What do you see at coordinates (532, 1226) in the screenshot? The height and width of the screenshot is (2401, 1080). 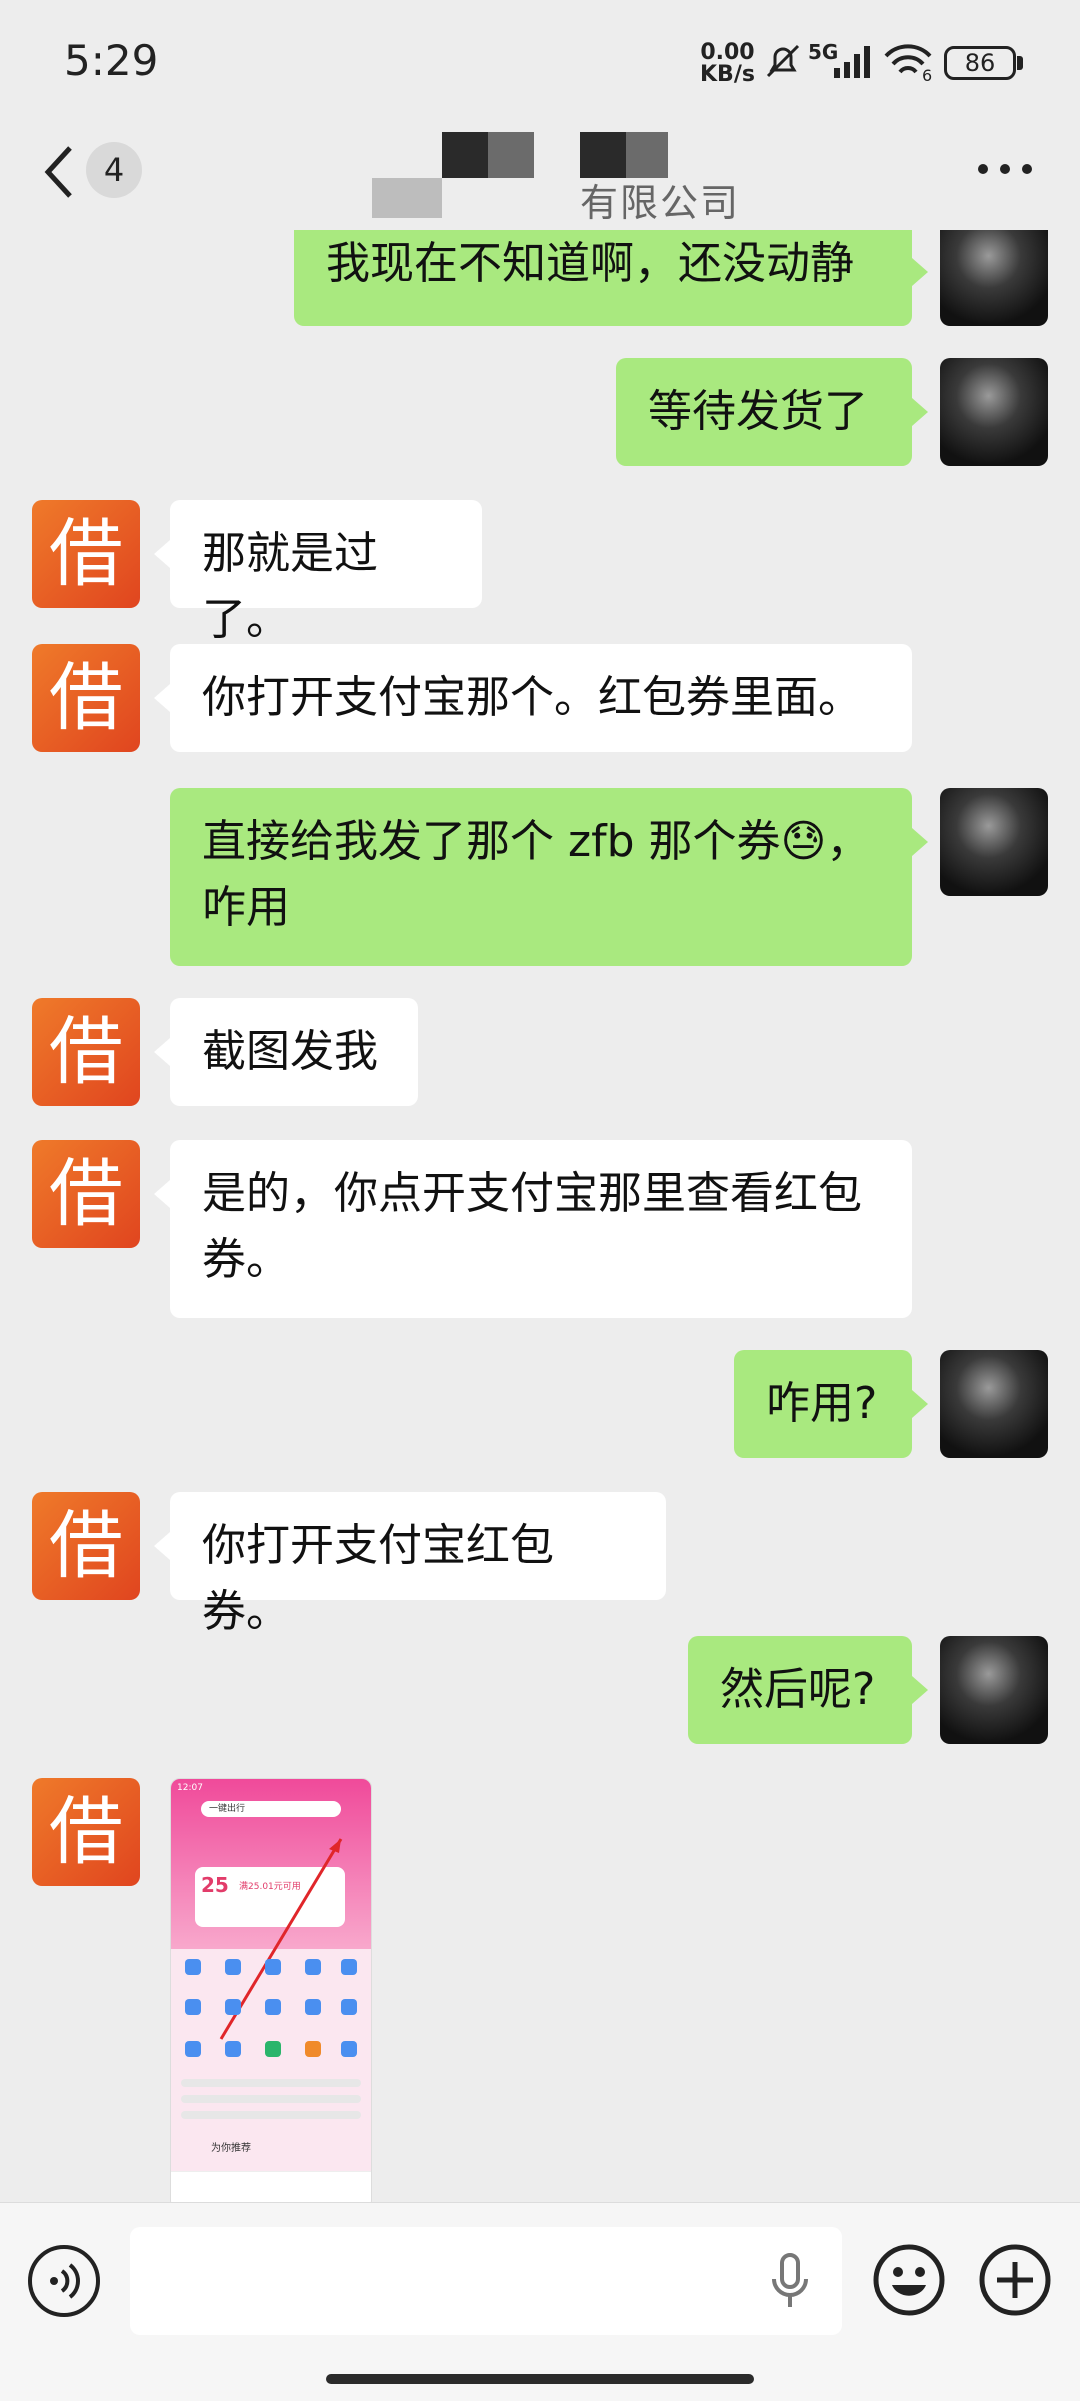 I see `message-text: 是的，你点开支付宝那里查看红包券。` at bounding box center [532, 1226].